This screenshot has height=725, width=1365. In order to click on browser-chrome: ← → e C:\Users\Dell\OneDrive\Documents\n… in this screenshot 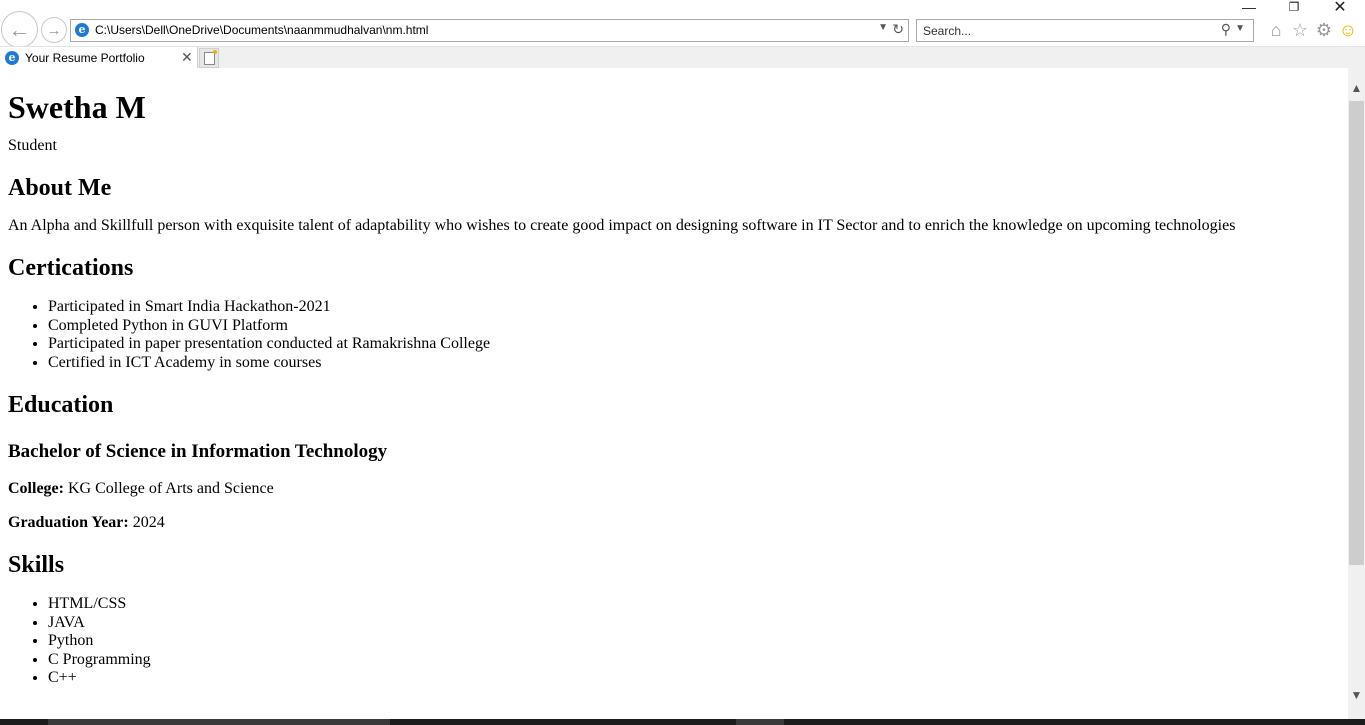, I will do `click(682, 34)`.